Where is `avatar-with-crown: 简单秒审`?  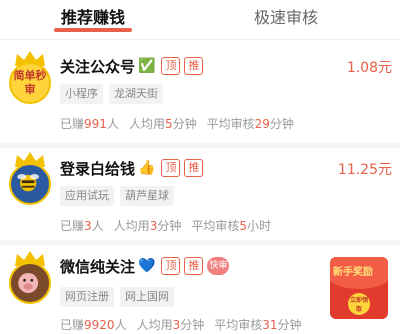 avatar-with-crown: 简单秒审 is located at coordinates (30, 81).